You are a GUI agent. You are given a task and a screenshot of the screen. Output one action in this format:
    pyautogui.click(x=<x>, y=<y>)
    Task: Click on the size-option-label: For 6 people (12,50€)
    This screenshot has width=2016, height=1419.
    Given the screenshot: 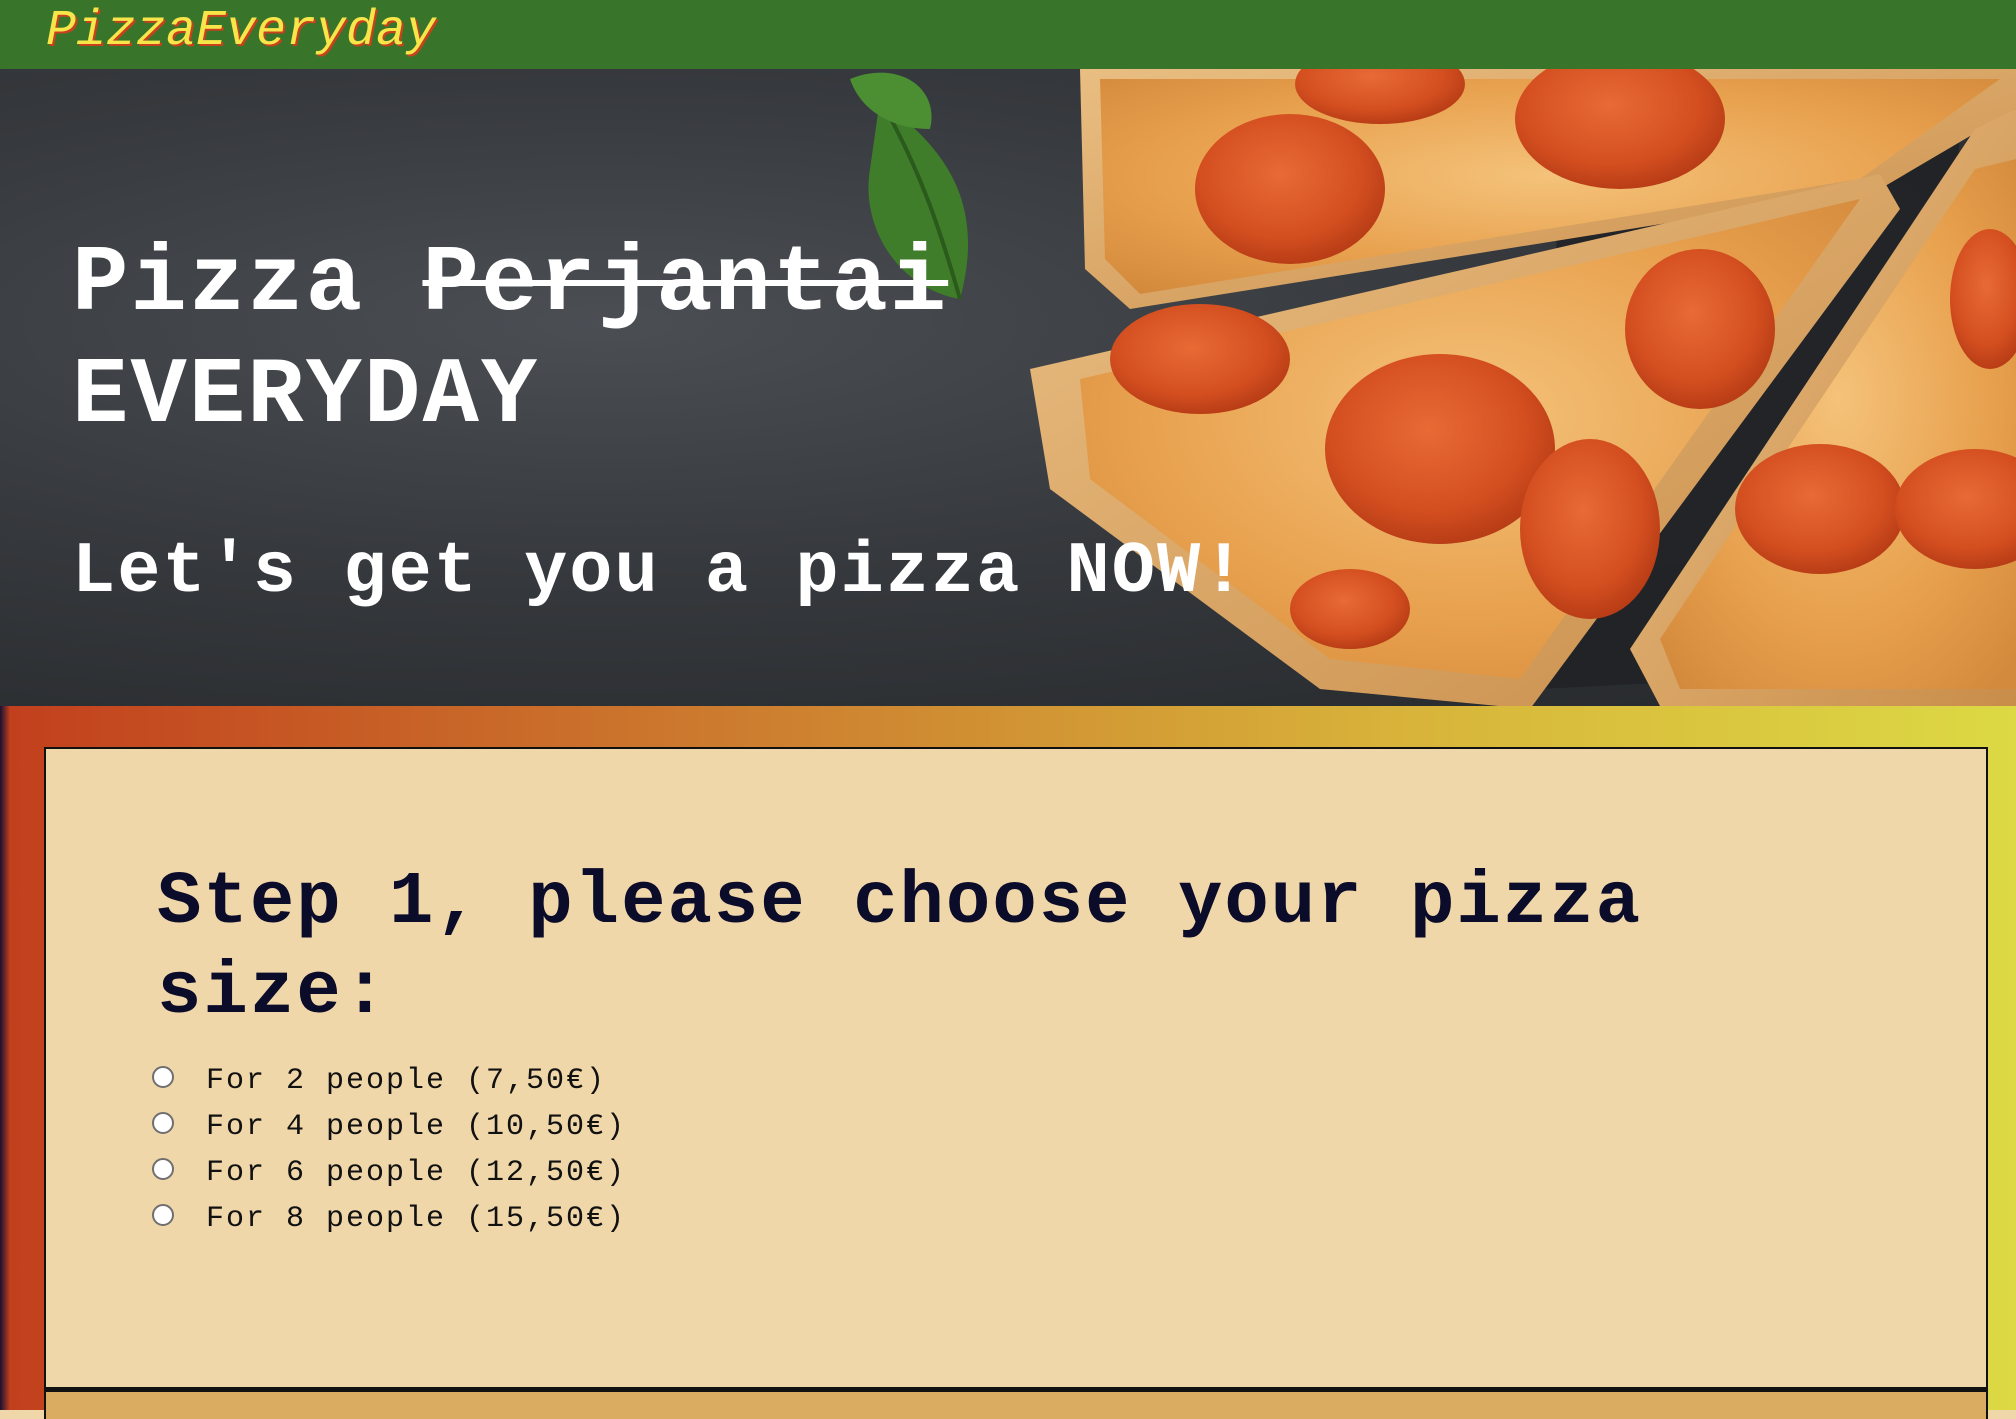 What is the action you would take?
    pyautogui.click(x=416, y=1173)
    